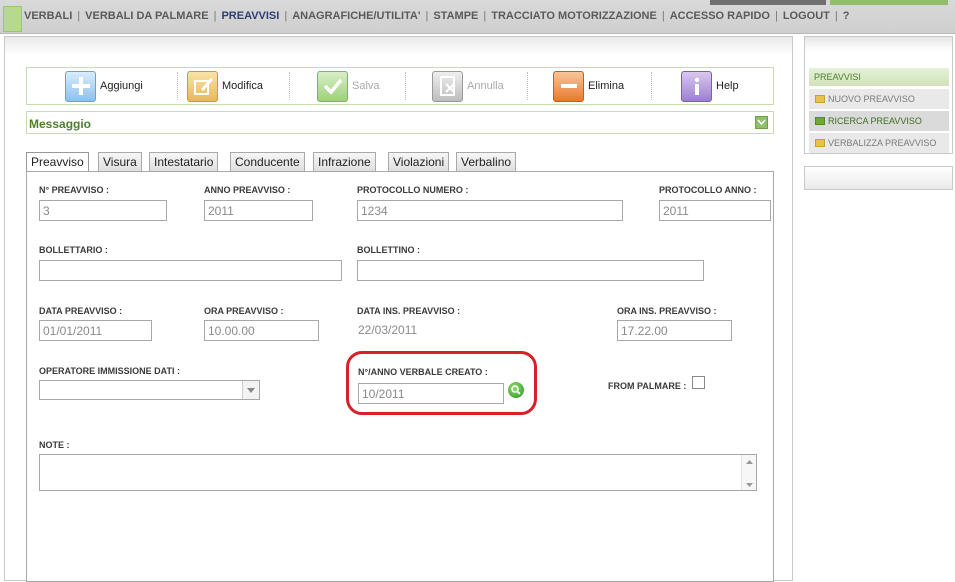 The image size is (955, 582). Describe the element at coordinates (244, 311) in the screenshot. I see `ora-preavviso-label: ORA PREAVVISO :` at that location.